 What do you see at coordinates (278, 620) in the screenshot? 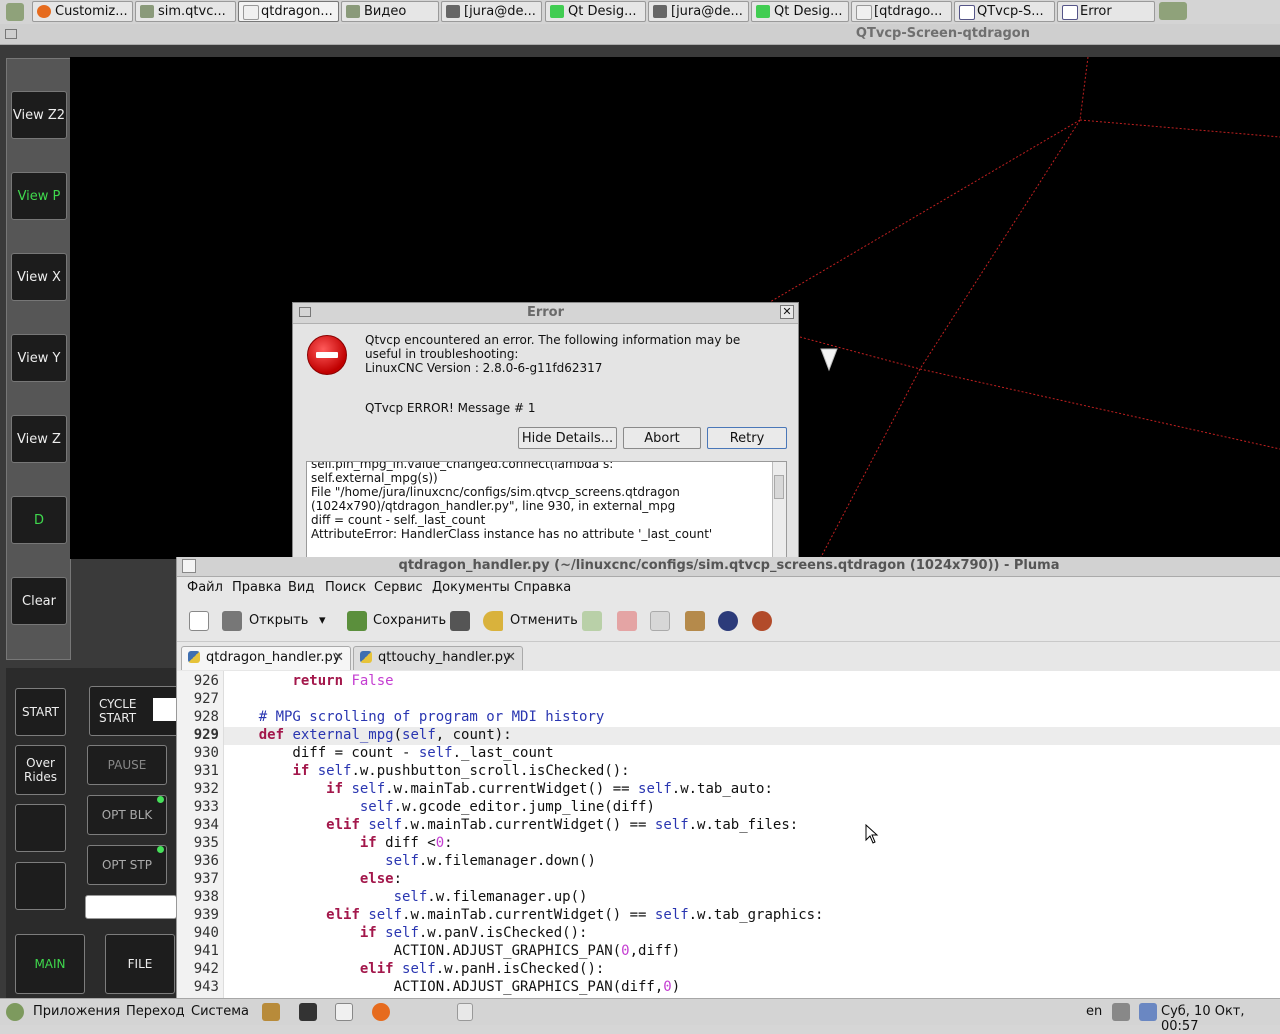
I see `open-button-label: Открыть` at bounding box center [278, 620].